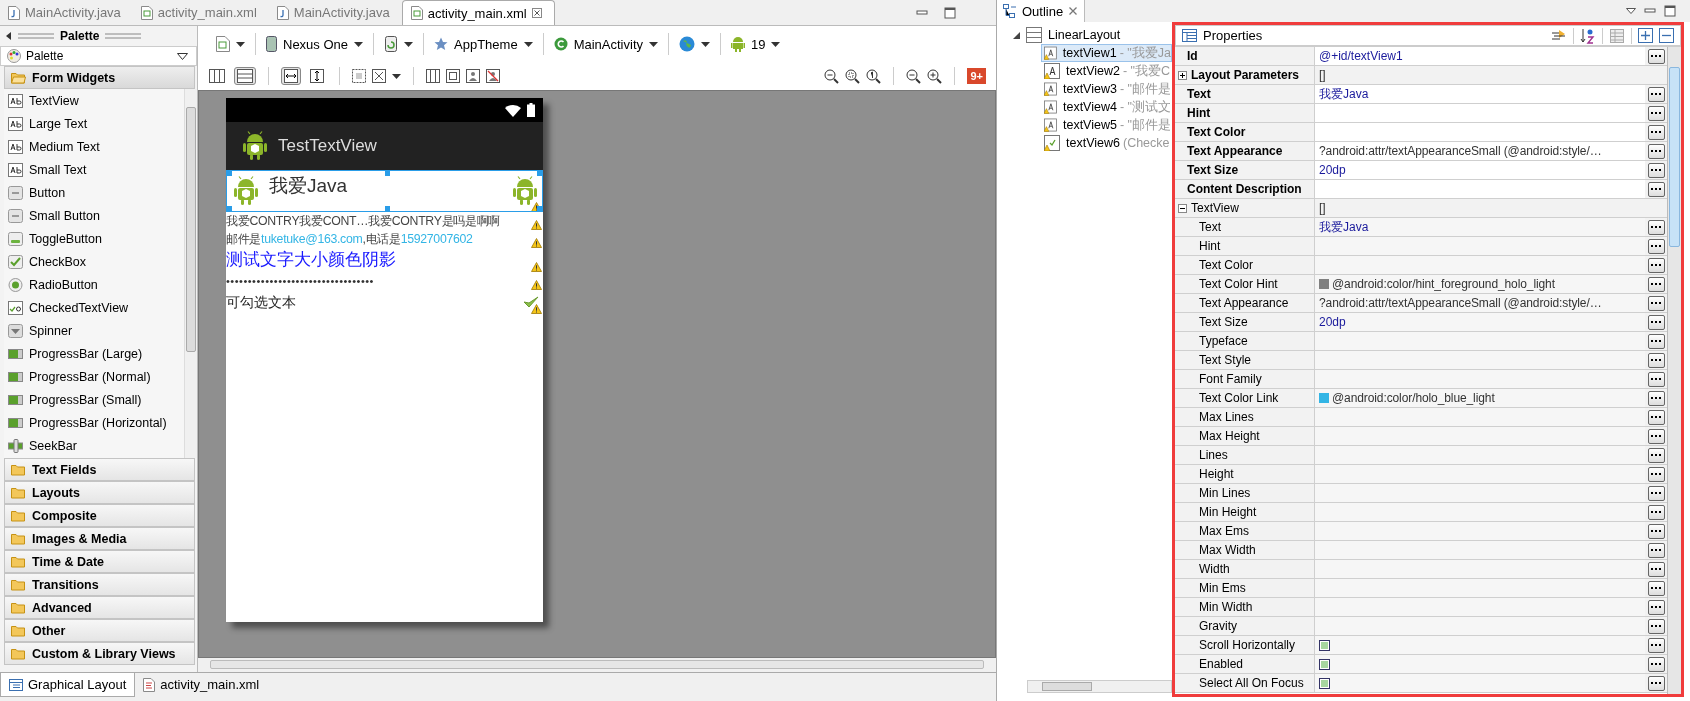 The width and height of the screenshot is (1690, 701). I want to click on maximize-icon, so click(1670, 11).